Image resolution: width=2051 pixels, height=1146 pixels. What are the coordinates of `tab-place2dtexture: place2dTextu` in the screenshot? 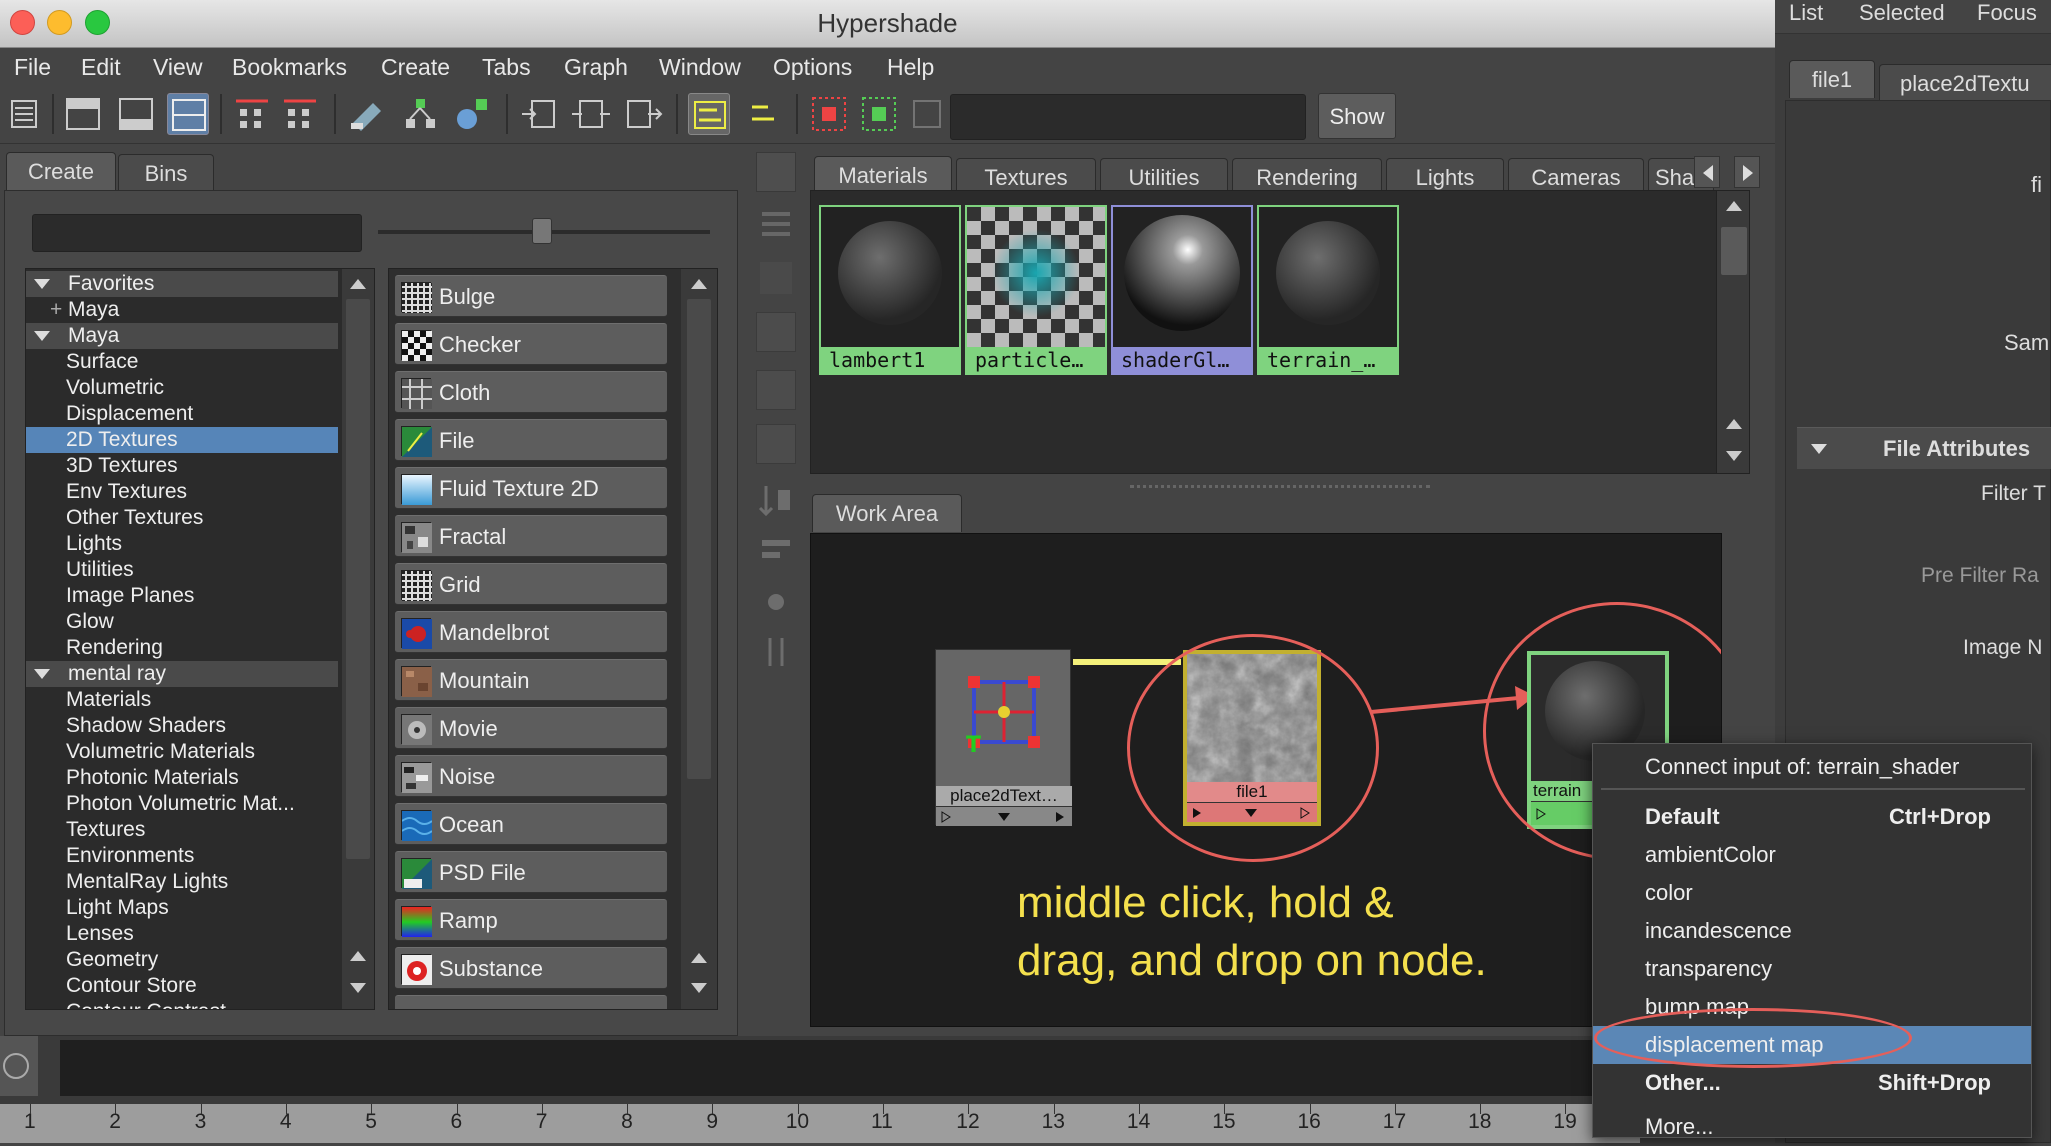 It's located at (1965, 83).